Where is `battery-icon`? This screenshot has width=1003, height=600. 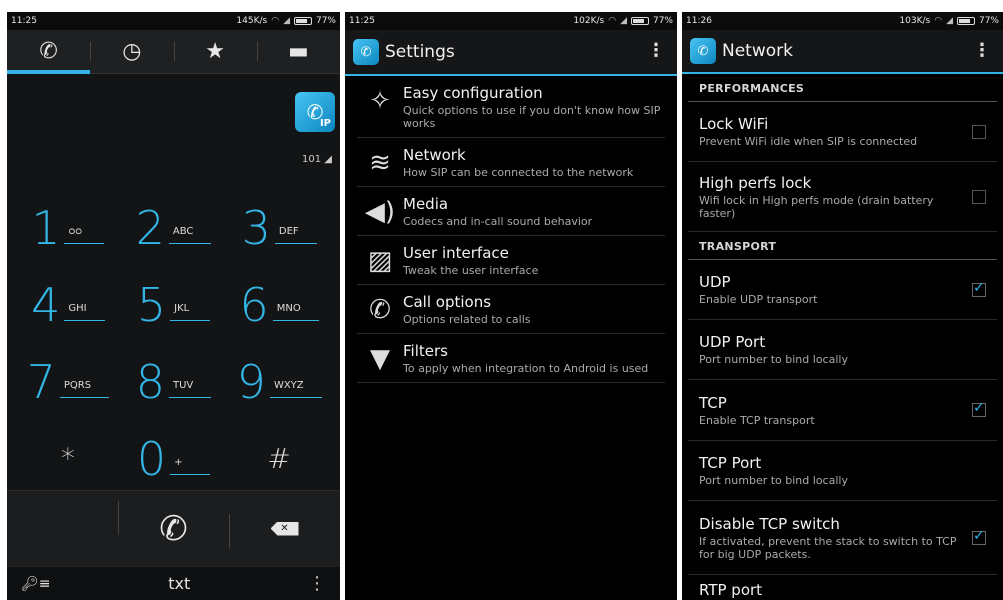 battery-icon is located at coordinates (302, 21).